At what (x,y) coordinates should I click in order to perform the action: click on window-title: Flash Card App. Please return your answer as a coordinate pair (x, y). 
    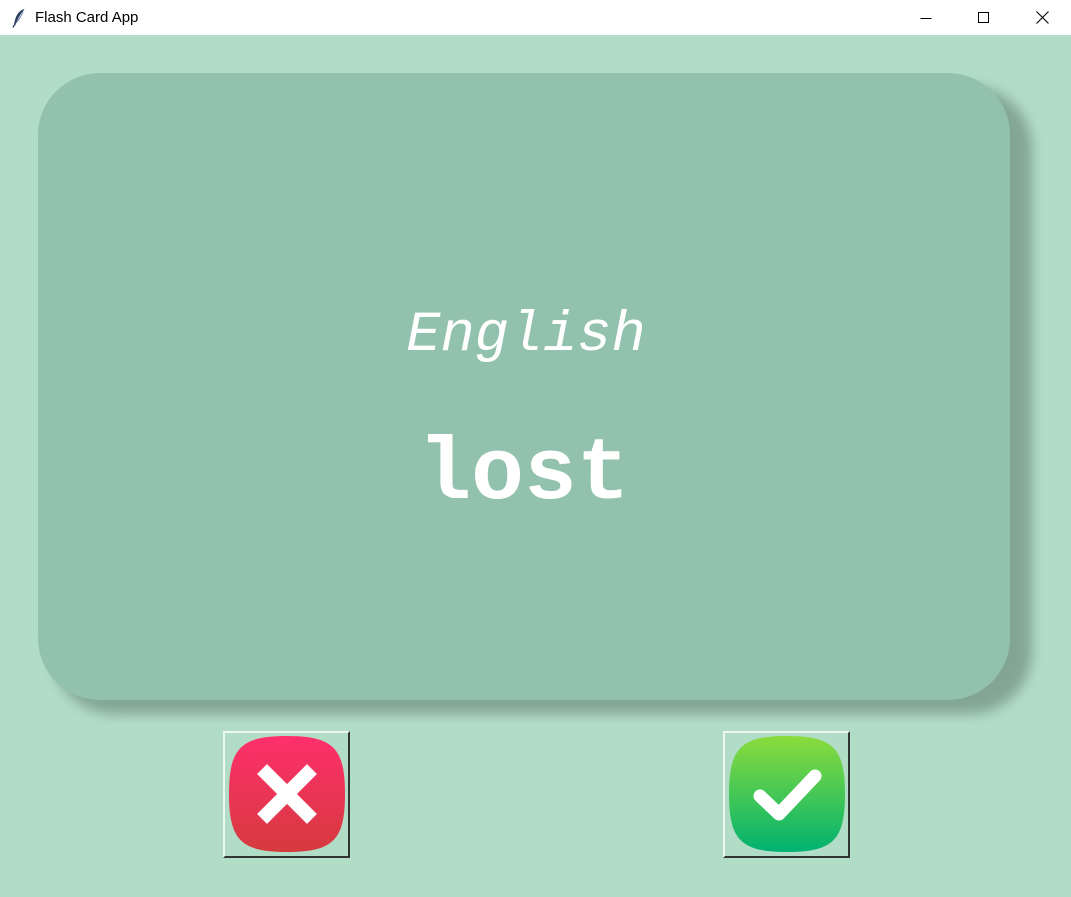
    Looking at the image, I should click on (87, 17).